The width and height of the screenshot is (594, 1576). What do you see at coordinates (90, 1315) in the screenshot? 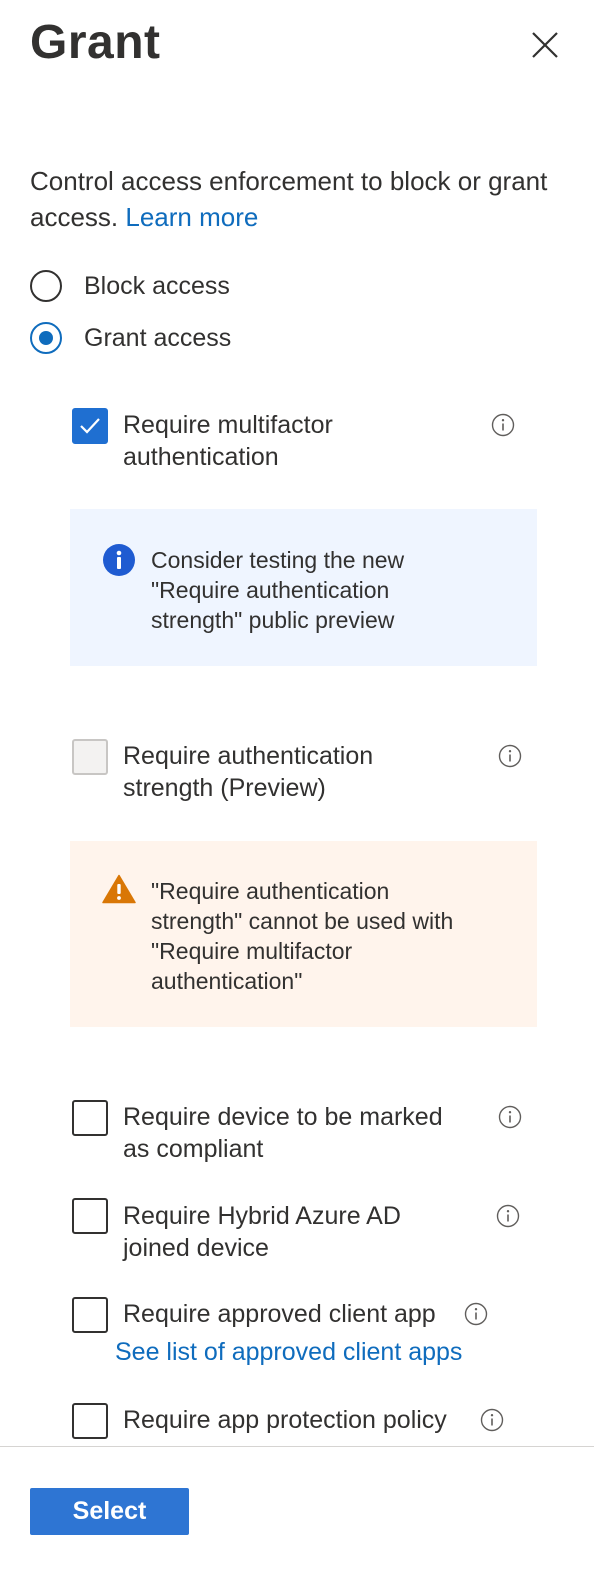
I see `approved-client-app-checkbox` at bounding box center [90, 1315].